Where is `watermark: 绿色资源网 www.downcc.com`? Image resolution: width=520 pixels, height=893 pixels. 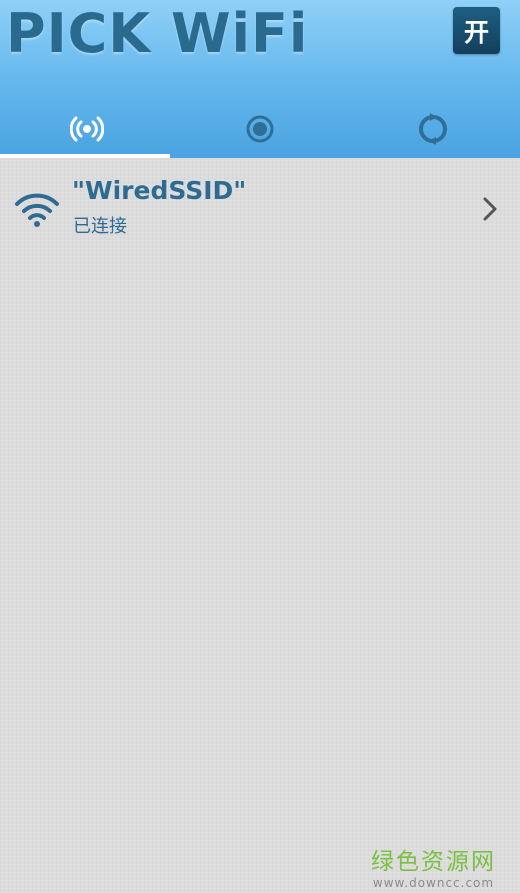 watermark: 绿色资源网 www.downcc.com is located at coordinates (433, 866).